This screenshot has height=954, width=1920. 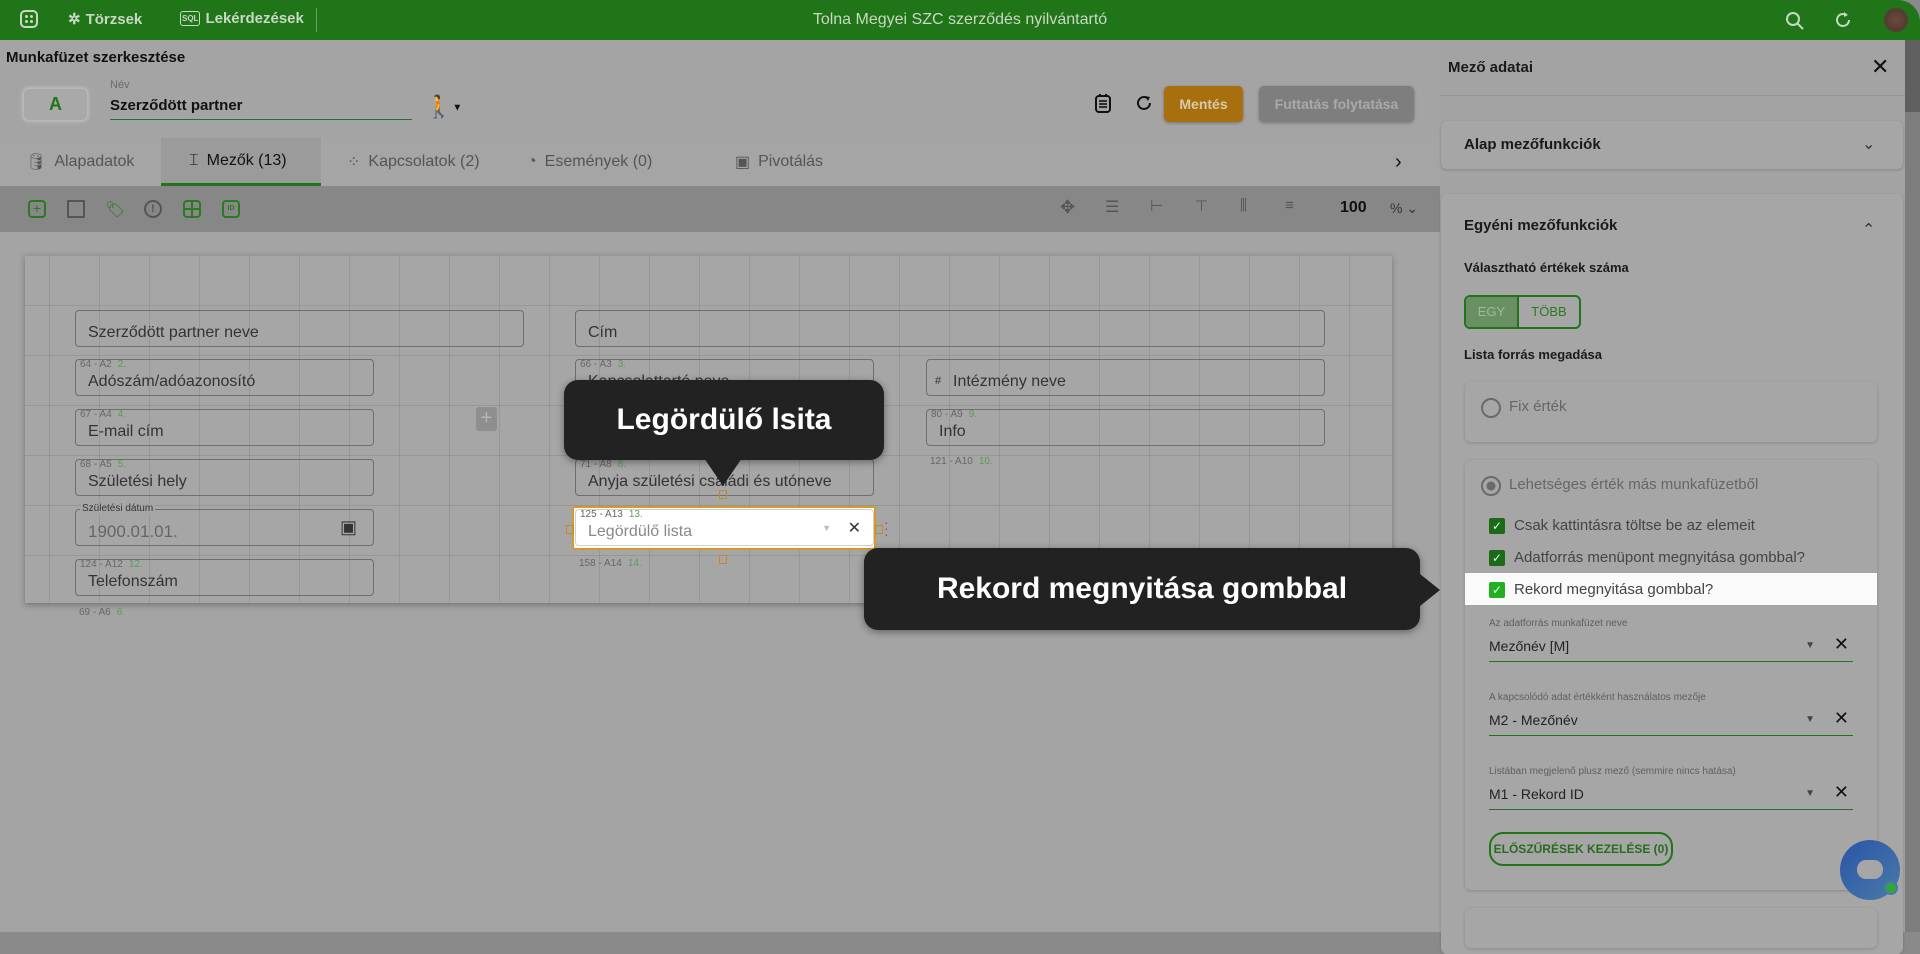 What do you see at coordinates (1353, 208) in the screenshot?
I see `zoom-value: 100` at bounding box center [1353, 208].